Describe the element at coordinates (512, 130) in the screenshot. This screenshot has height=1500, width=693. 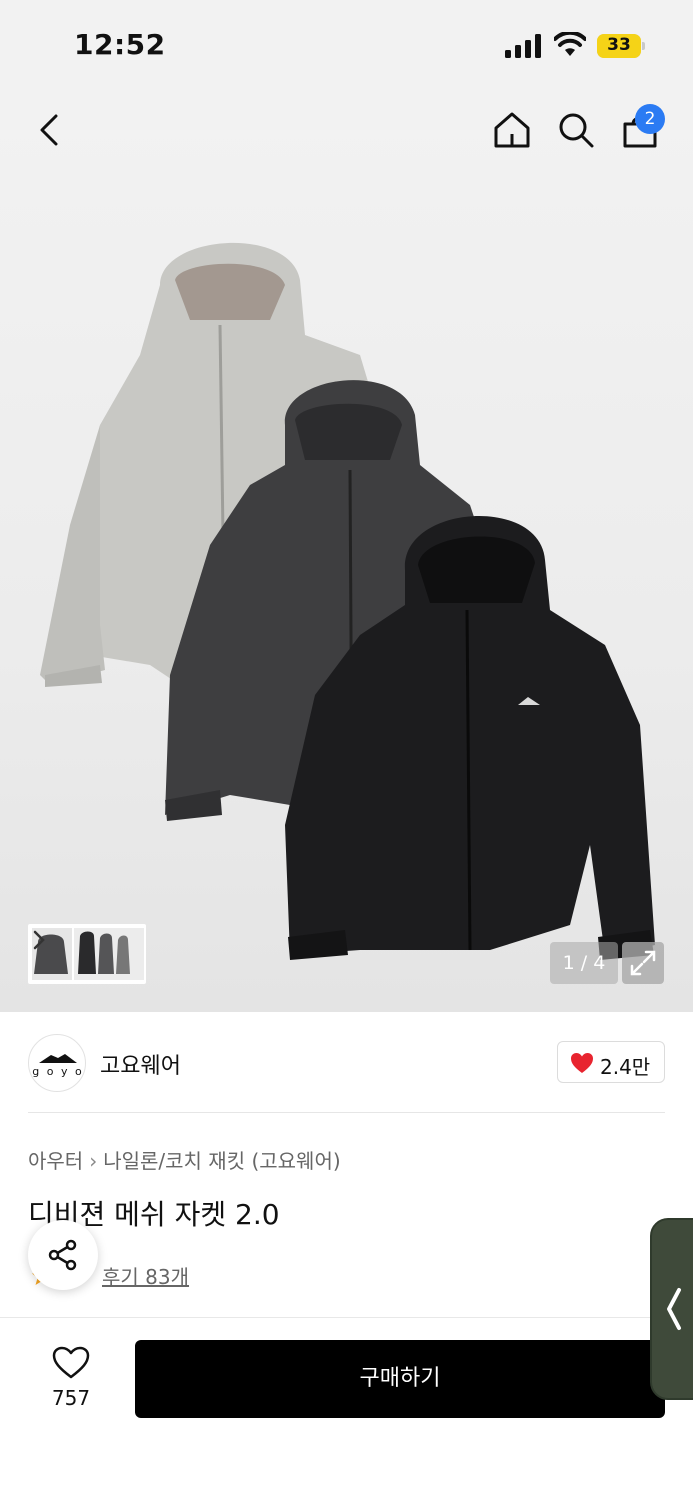
I see `home-icon` at that location.